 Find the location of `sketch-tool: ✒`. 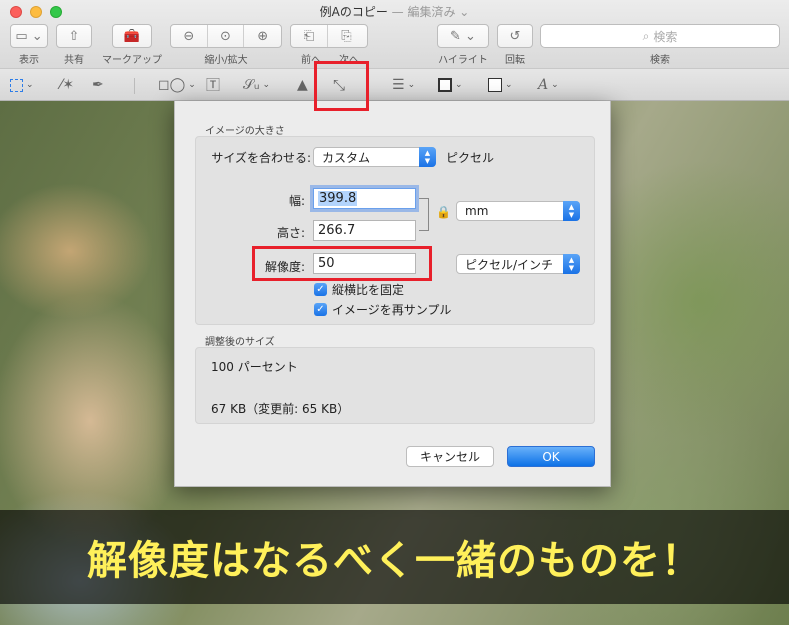

sketch-tool: ✒ is located at coordinates (98, 85).